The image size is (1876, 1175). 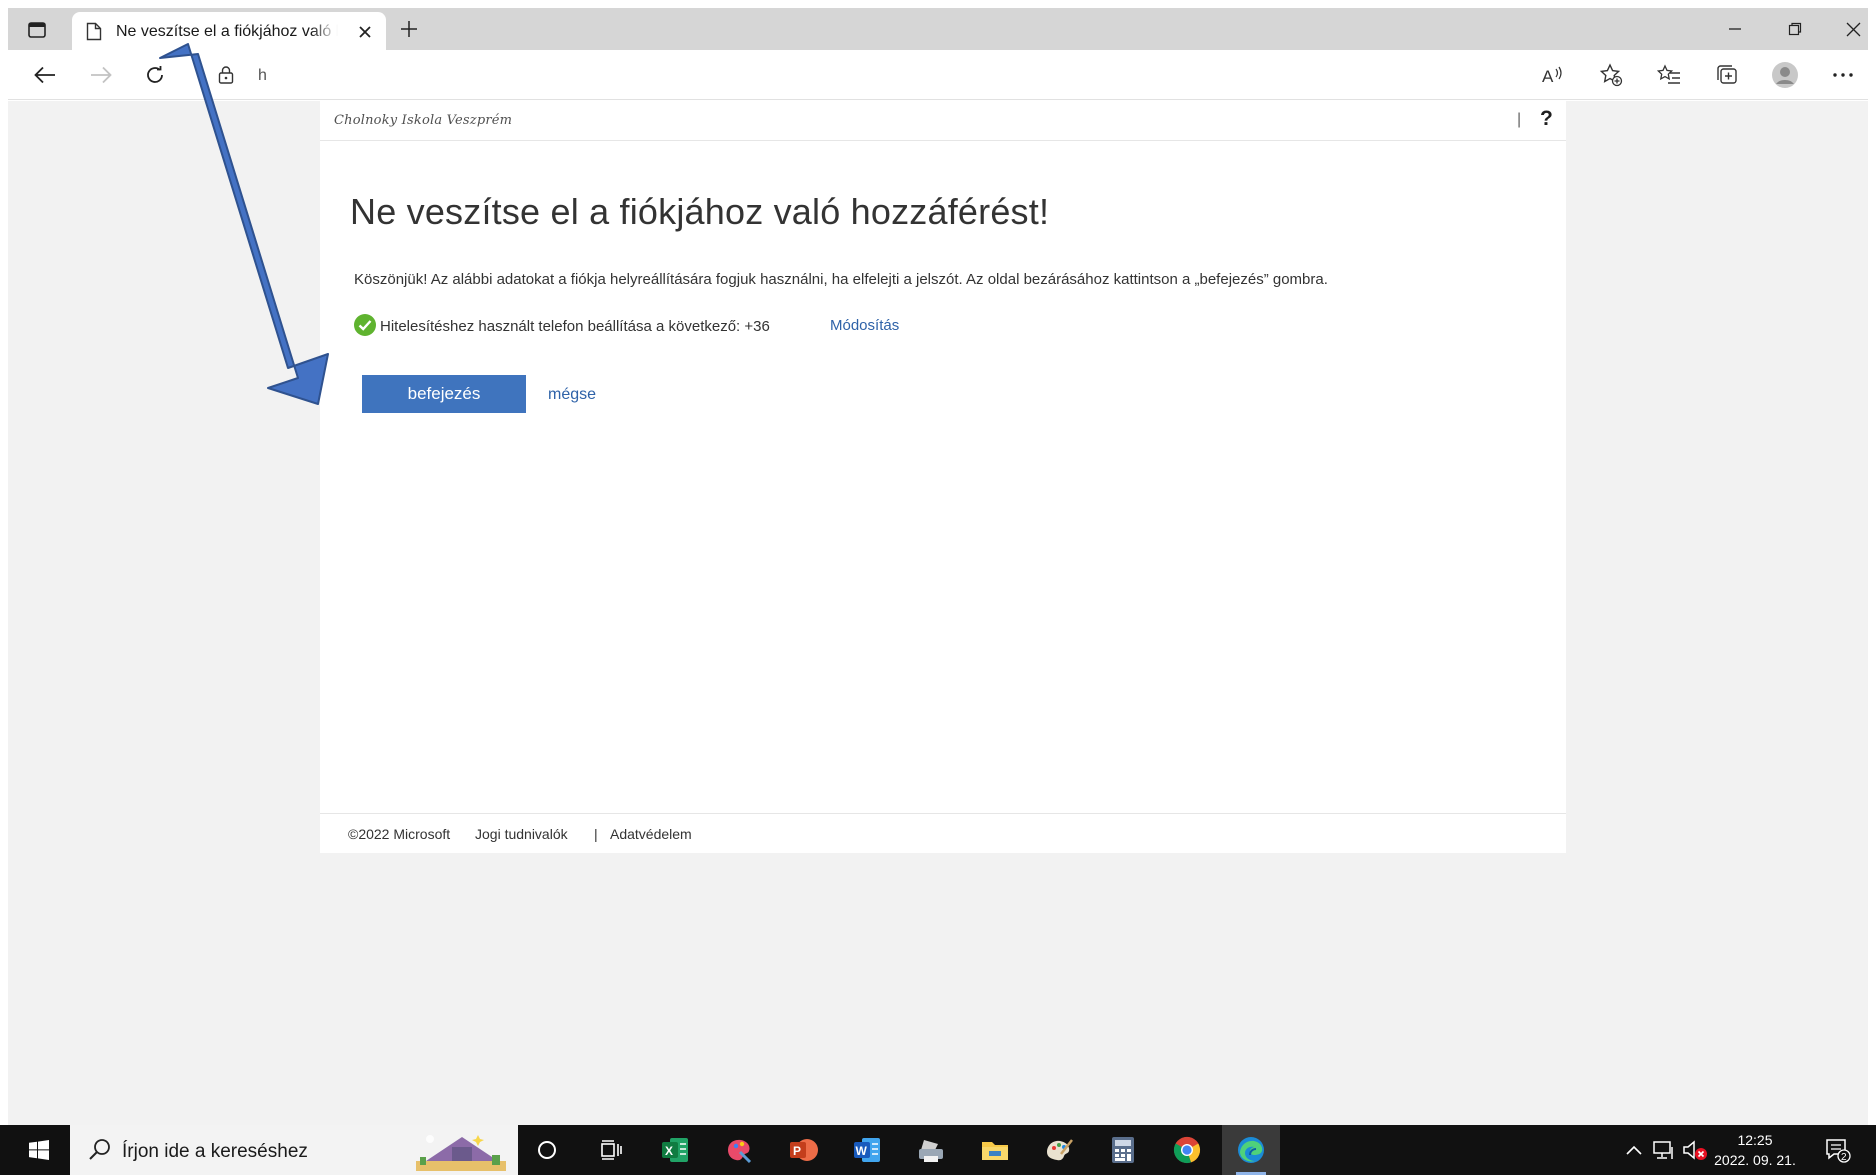 What do you see at coordinates (797, 1151) in the screenshot?
I see `svg-text: P` at bounding box center [797, 1151].